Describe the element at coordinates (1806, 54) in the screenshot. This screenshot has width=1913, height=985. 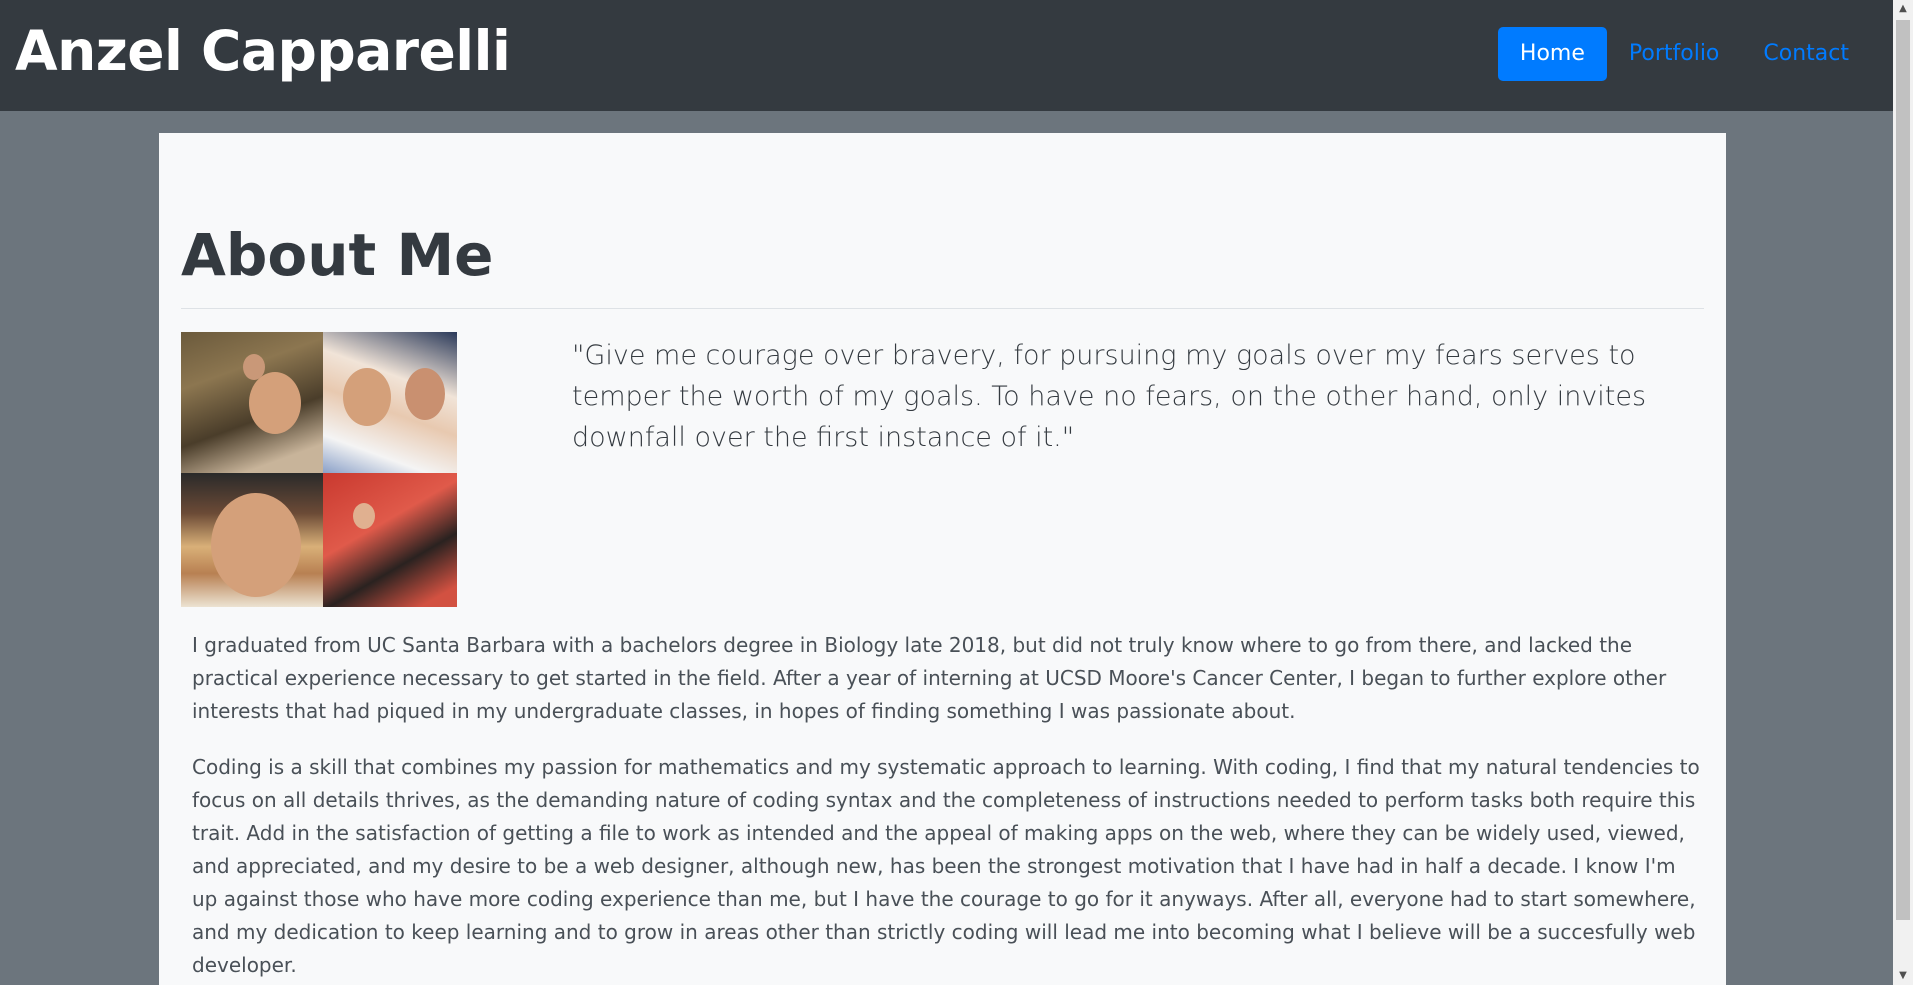
I see `nav-contact-link: Contact` at that location.